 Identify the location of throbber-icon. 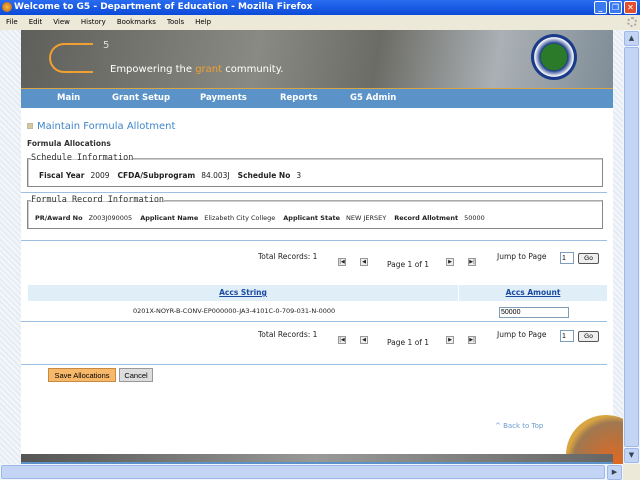
(632, 22).